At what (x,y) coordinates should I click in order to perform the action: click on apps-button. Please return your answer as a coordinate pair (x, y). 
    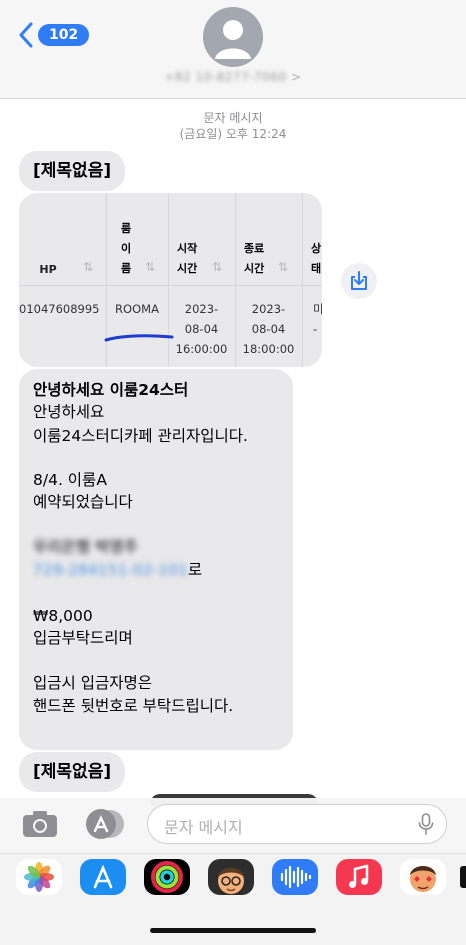
    Looking at the image, I should click on (104, 824).